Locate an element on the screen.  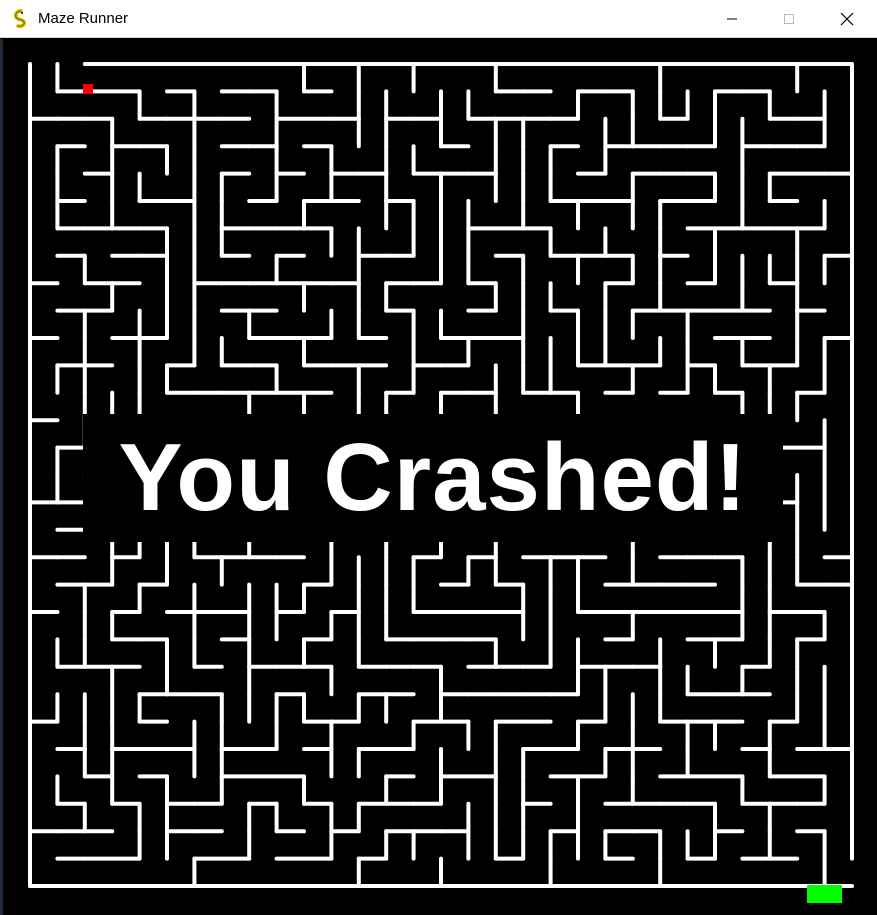
title-bar: Maze Runner is located at coordinates (438, 19).